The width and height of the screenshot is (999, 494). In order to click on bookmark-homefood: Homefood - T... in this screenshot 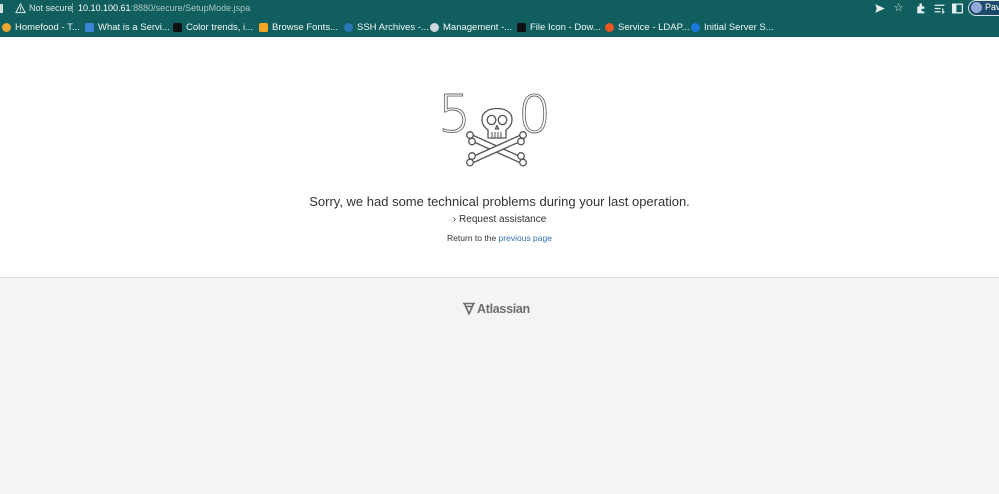, I will do `click(41, 27)`.